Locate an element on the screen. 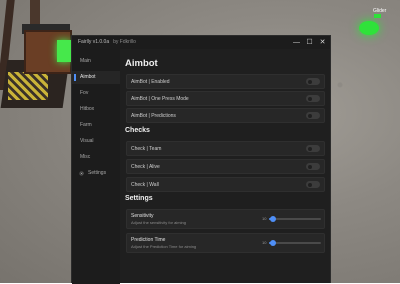  toggle-check-wall: Check | Wall is located at coordinates (225, 184).